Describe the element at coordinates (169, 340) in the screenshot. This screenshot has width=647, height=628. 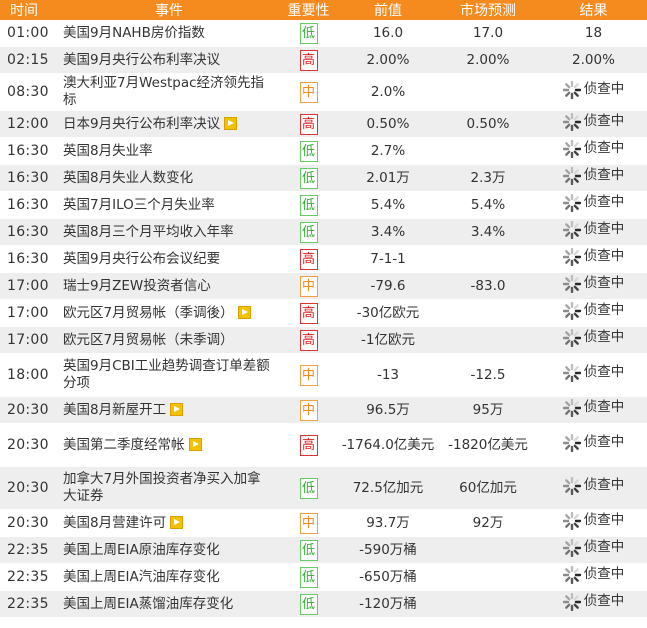
I see `event-cell: 欧元区7月贸易帐（未季调）` at that location.